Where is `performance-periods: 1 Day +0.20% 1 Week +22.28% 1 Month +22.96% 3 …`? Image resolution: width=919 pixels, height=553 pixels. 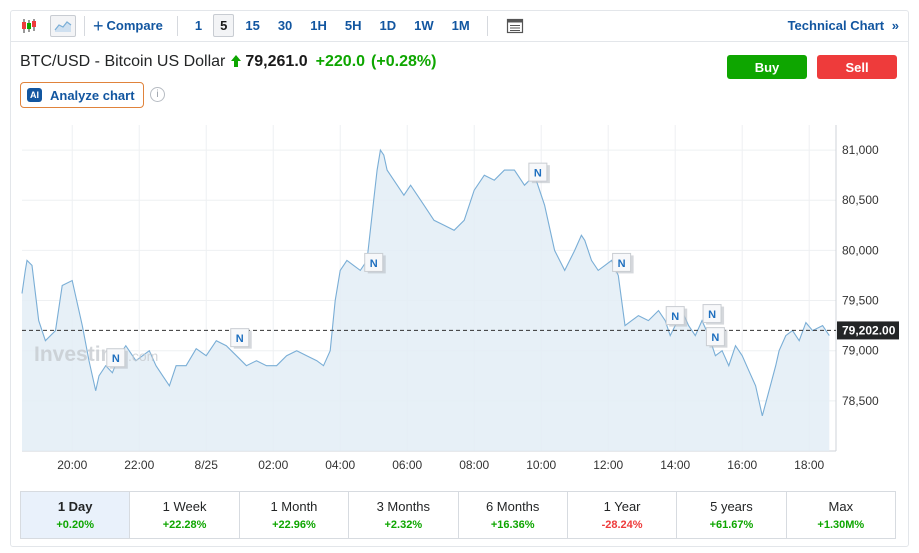
performance-periods: 1 Day +0.20% 1 Week +22.28% 1 Month +22.96% 3 … is located at coordinates (458, 515).